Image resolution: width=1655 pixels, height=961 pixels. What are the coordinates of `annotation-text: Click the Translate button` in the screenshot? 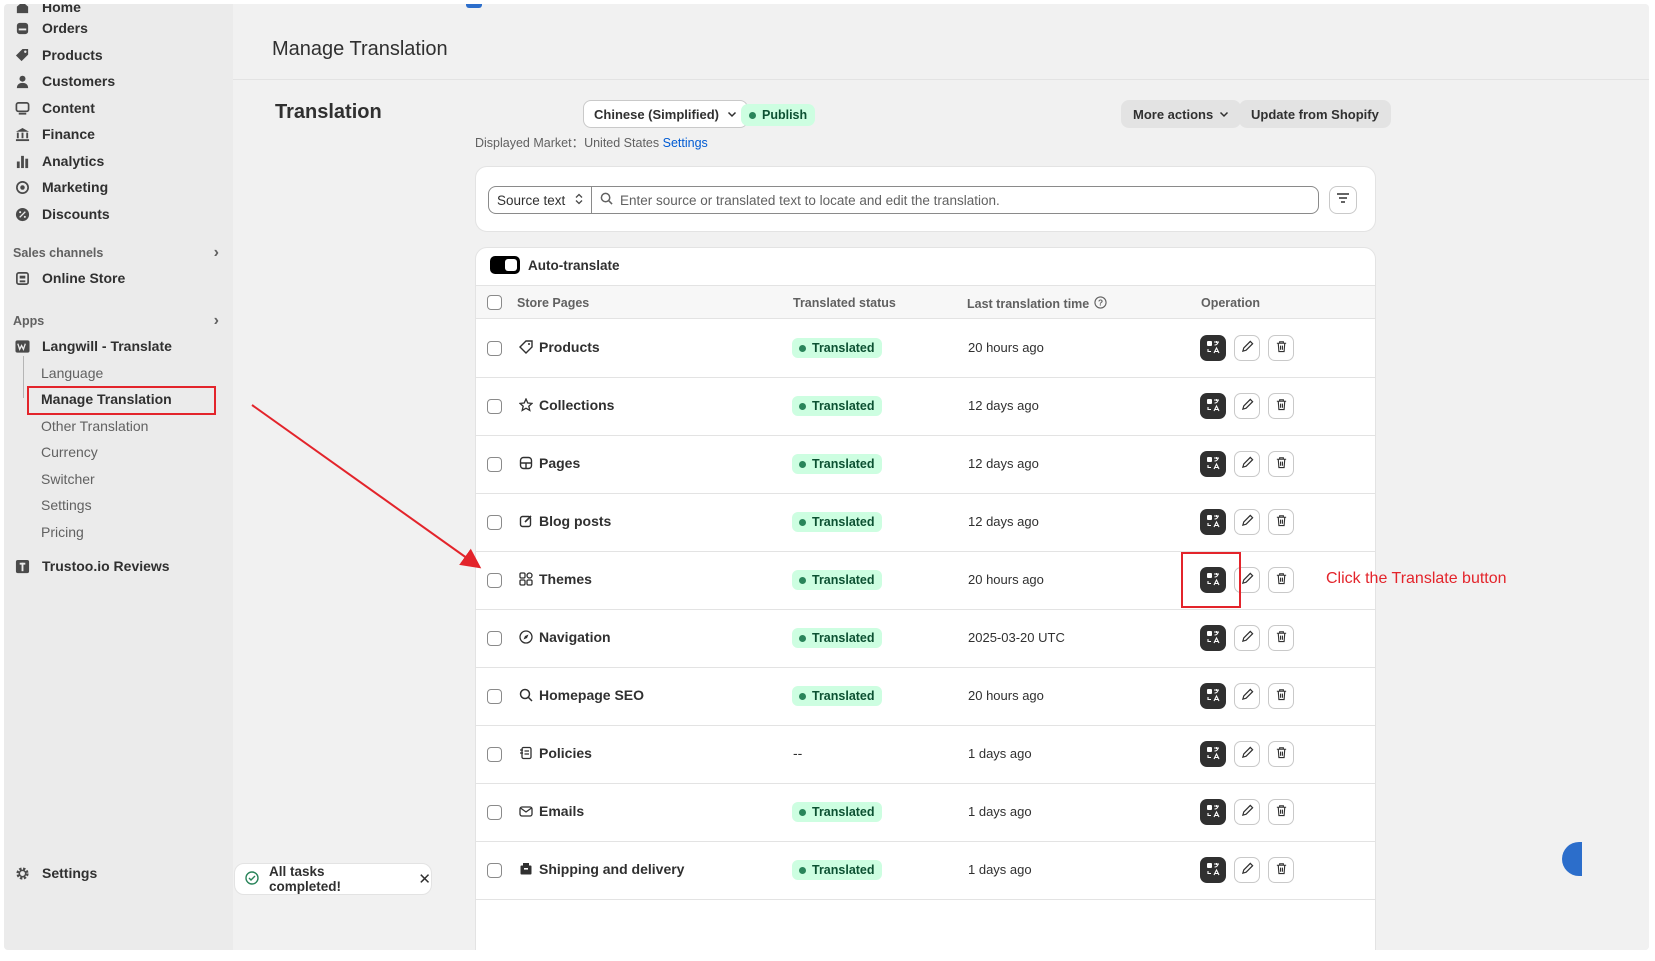 It's located at (1416, 578).